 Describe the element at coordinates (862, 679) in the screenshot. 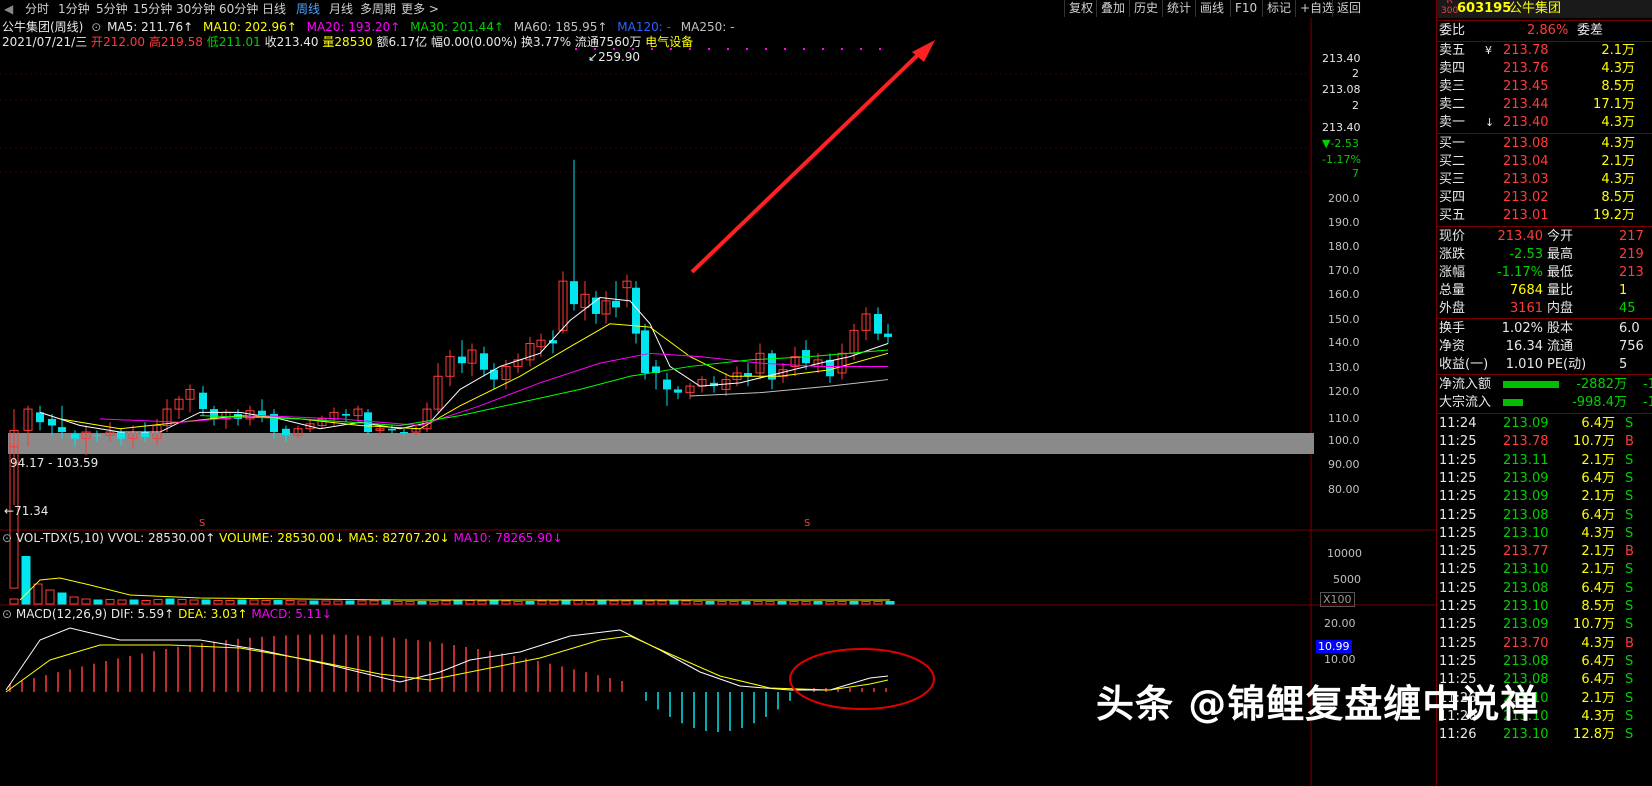

I see `highlight-circle` at that location.